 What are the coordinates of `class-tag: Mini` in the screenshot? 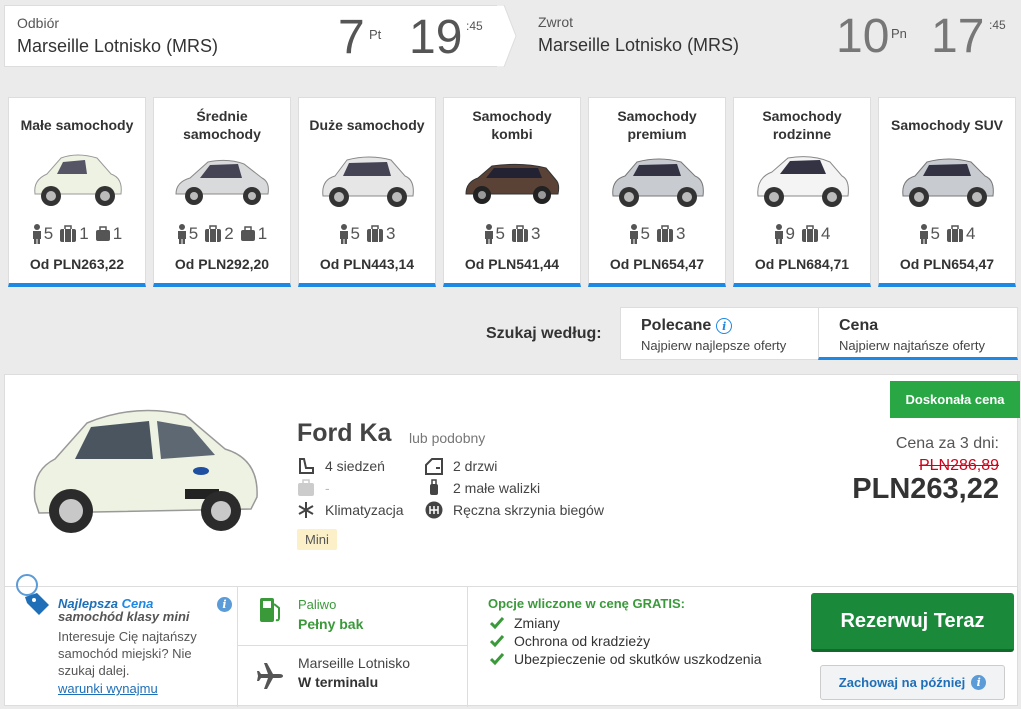 It's located at (317, 539).